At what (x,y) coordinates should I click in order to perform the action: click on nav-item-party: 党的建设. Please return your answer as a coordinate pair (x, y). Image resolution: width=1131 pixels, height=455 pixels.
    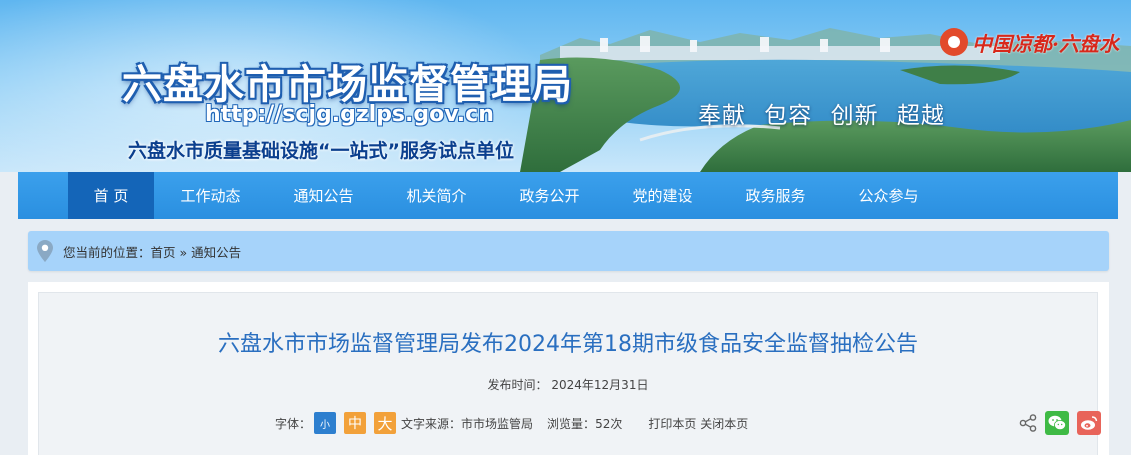
    Looking at the image, I should click on (662, 195).